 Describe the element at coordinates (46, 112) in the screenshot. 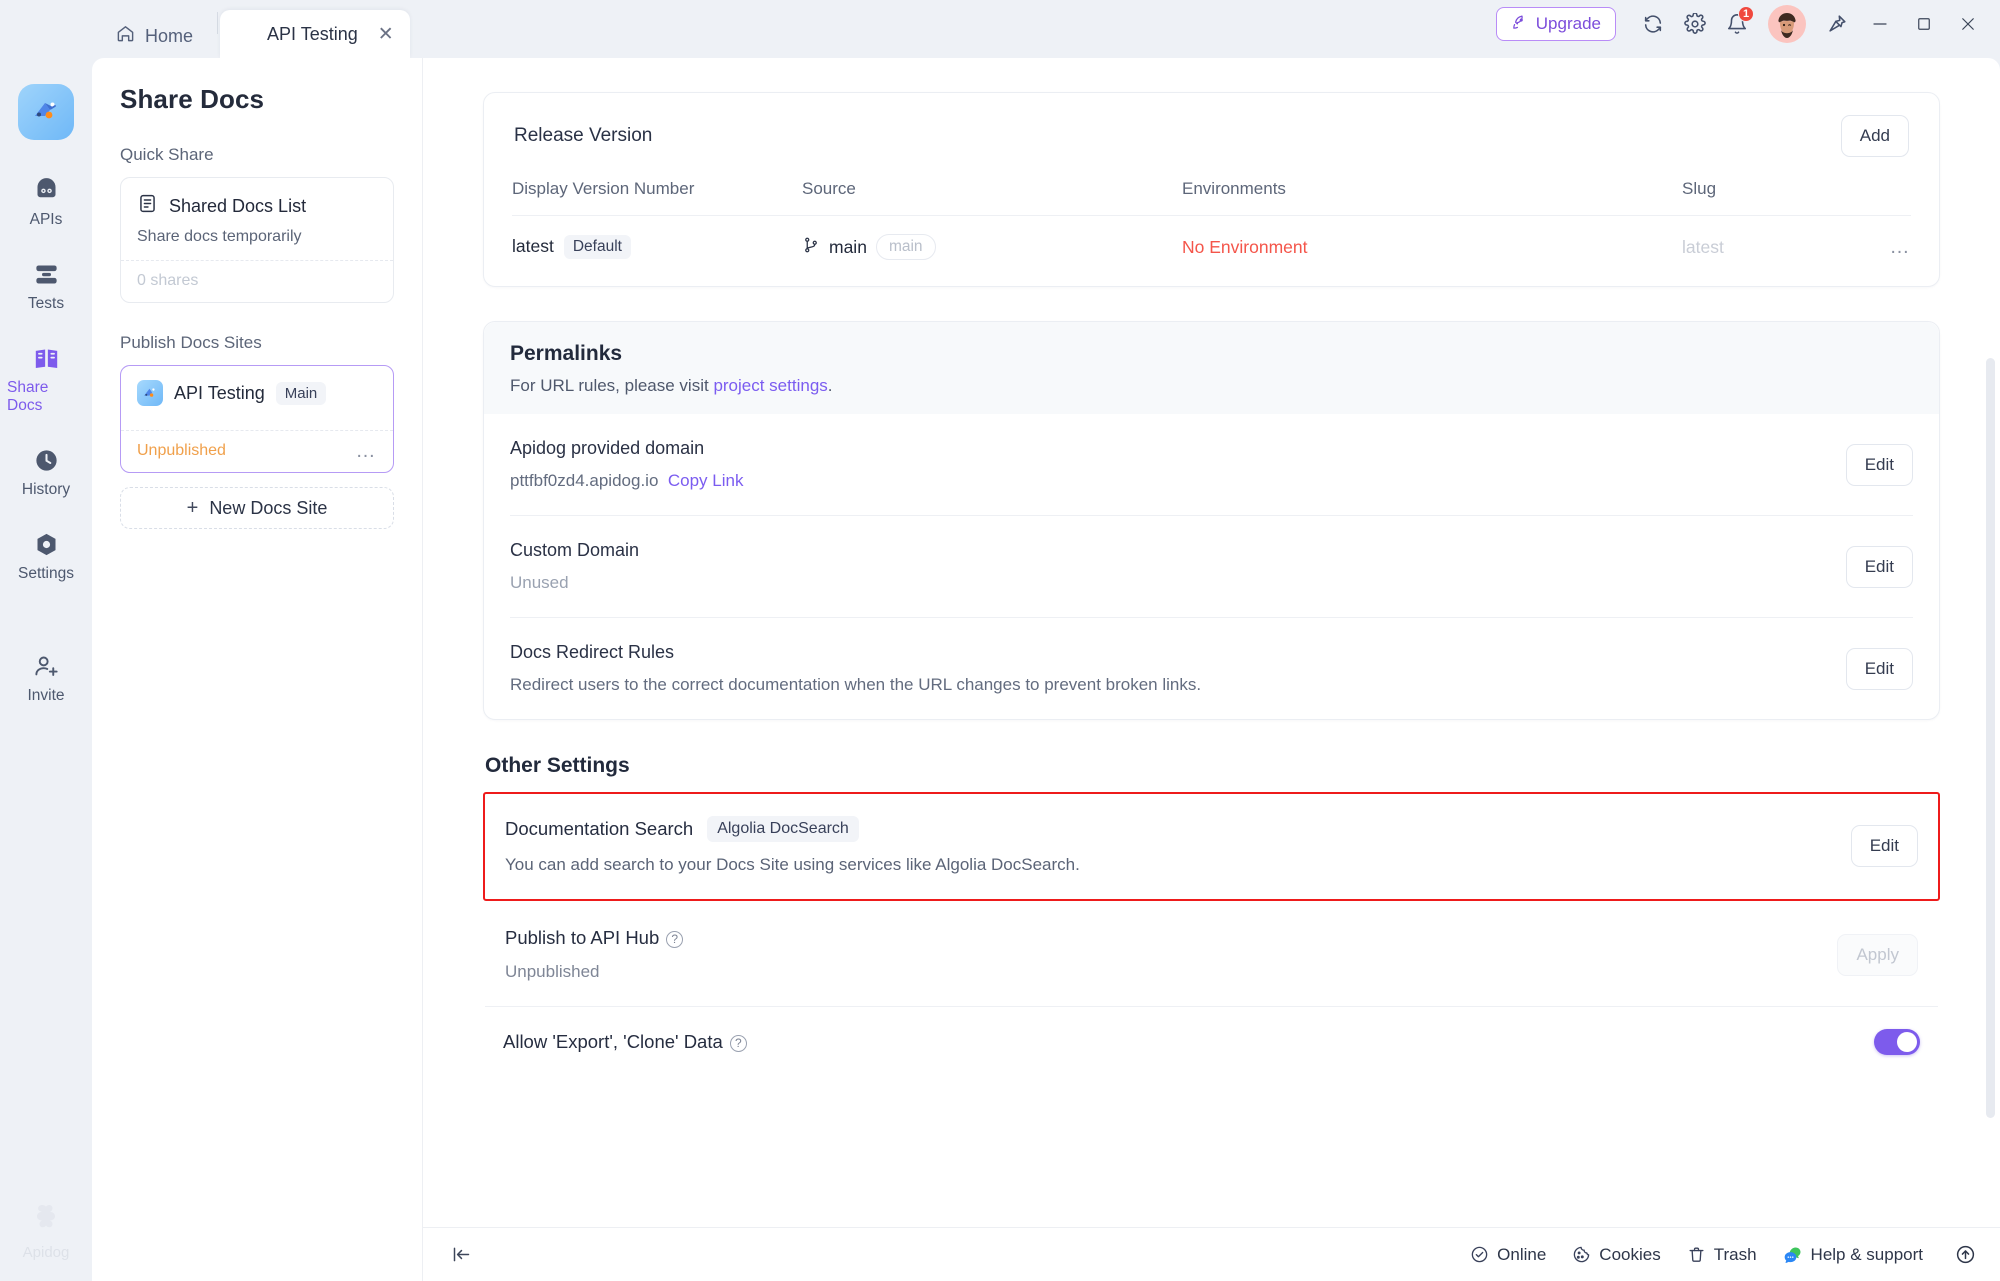

I see `workspace-logo-icon` at that location.